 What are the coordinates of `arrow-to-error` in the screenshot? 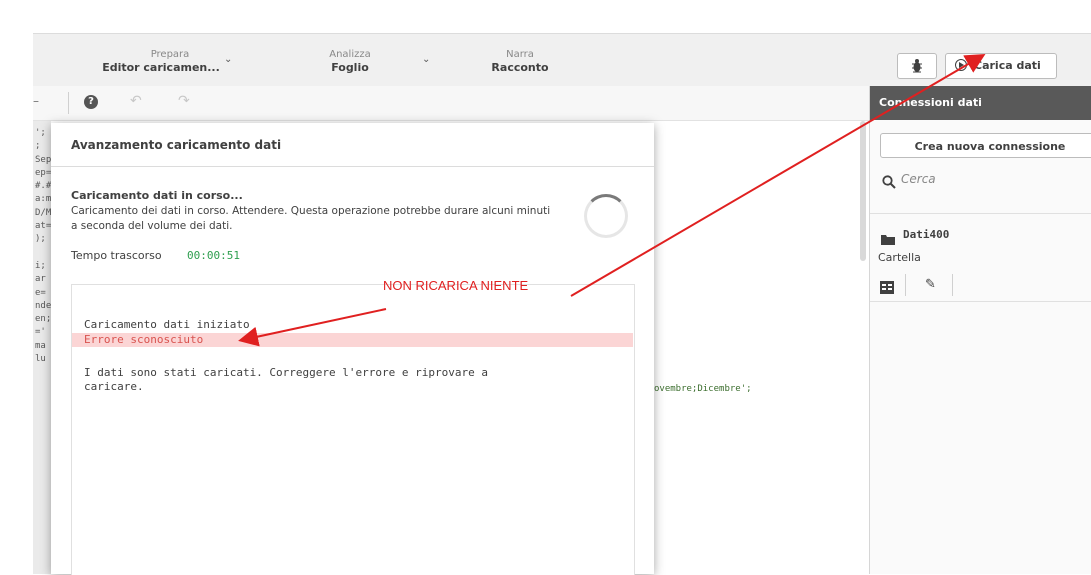 It's located at (312, 327).